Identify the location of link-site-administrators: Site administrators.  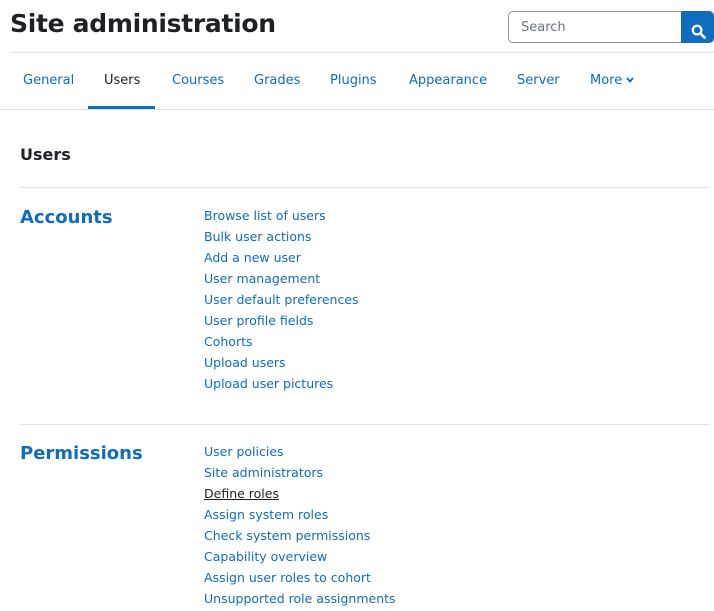
(263, 472).